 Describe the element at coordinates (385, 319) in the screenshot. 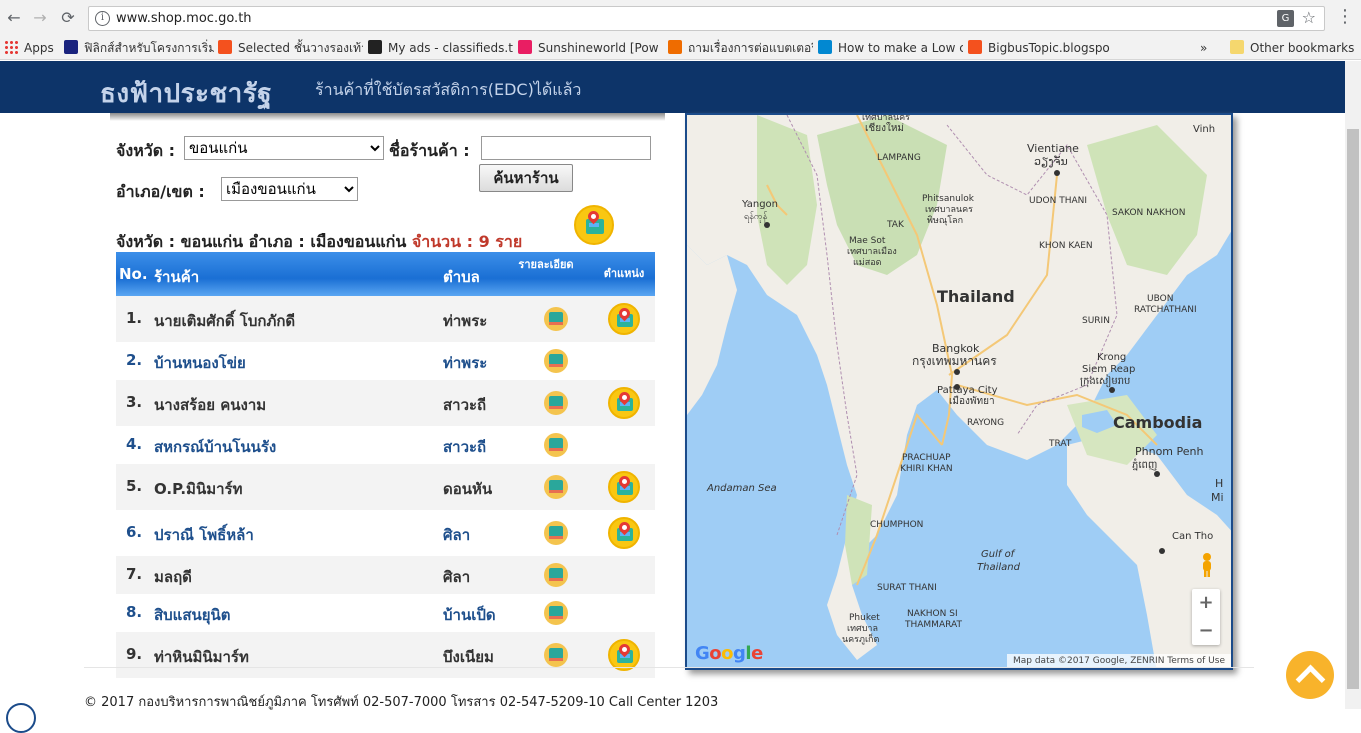

I see `table-row: 1. นายเติมศักดิ์ โบกภักดี ท่าพระ` at that location.